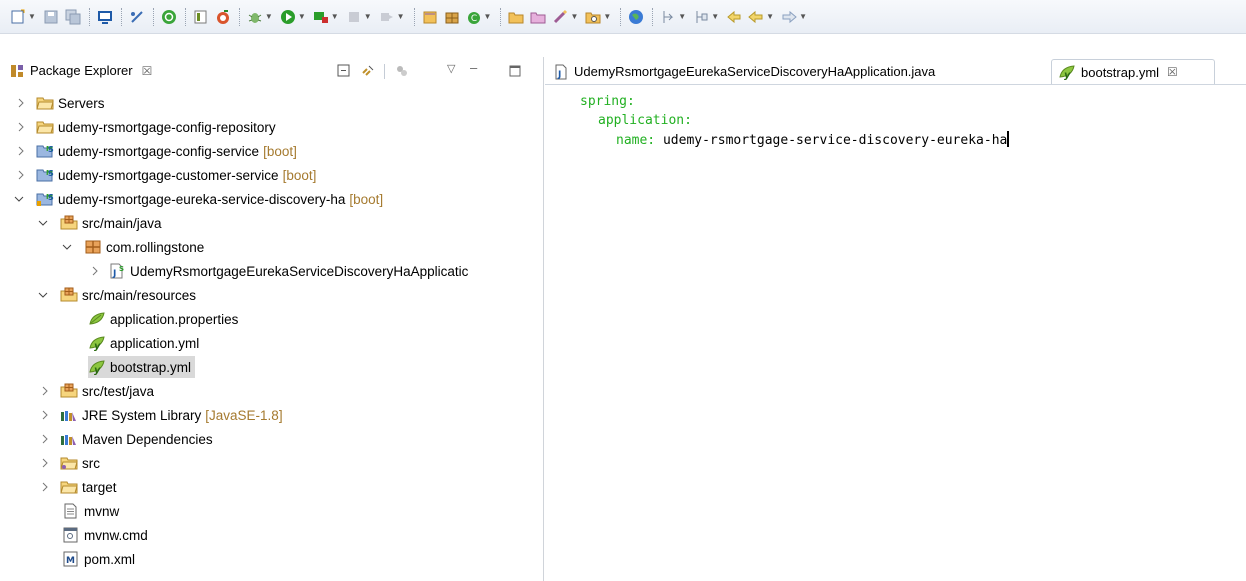  I want to click on boot-decoration: [boot], so click(299, 175).